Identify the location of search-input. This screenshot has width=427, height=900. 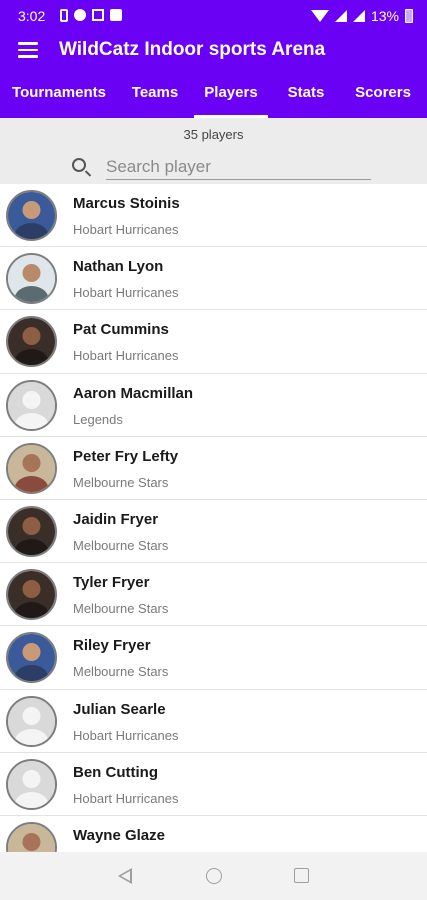
(238, 167).